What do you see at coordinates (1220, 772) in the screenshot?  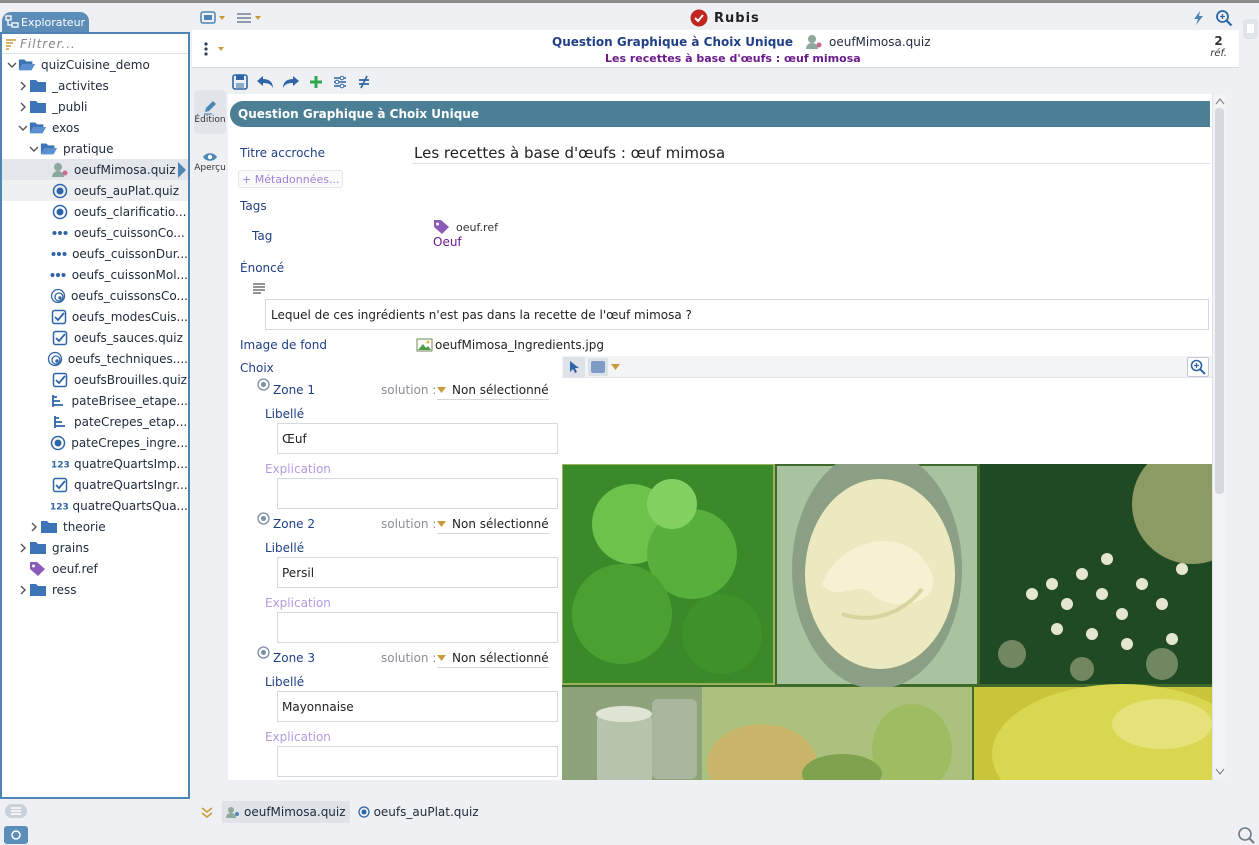 I see `scroll-down-icon` at bounding box center [1220, 772].